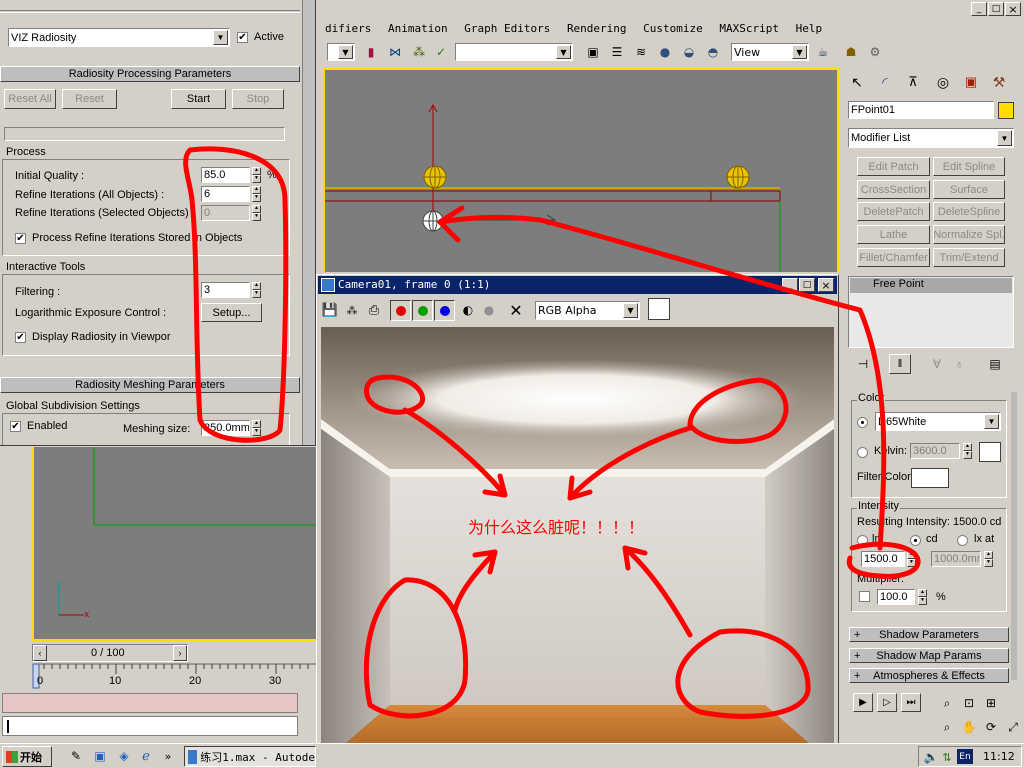  Describe the element at coordinates (969, 234) in the screenshot. I see `normalize-spline-button: Normalize Spl.` at that location.